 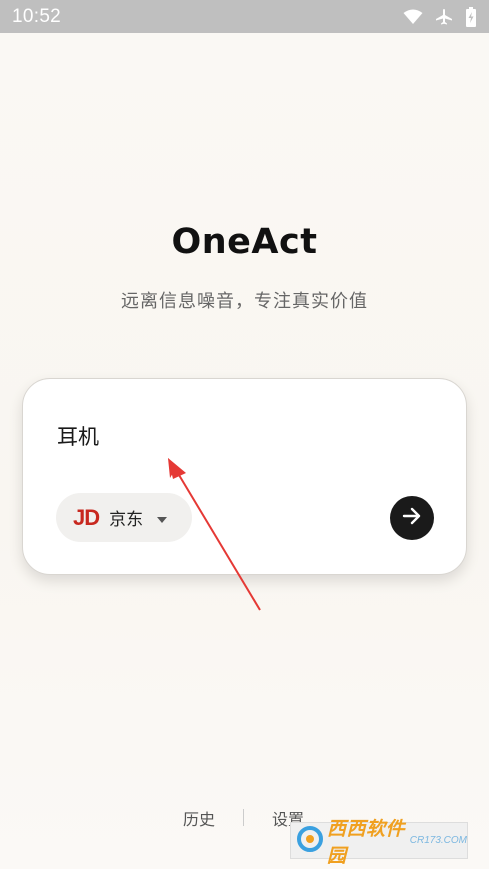 What do you see at coordinates (471, 16) in the screenshot?
I see `battery-charging-icon` at bounding box center [471, 16].